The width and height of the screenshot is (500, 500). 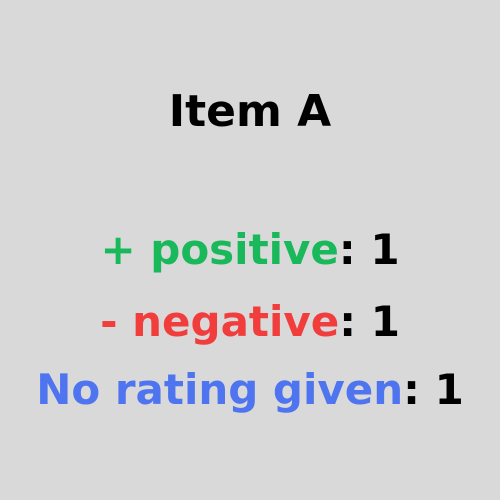 I want to click on item-title: Item A, so click(x=250, y=111).